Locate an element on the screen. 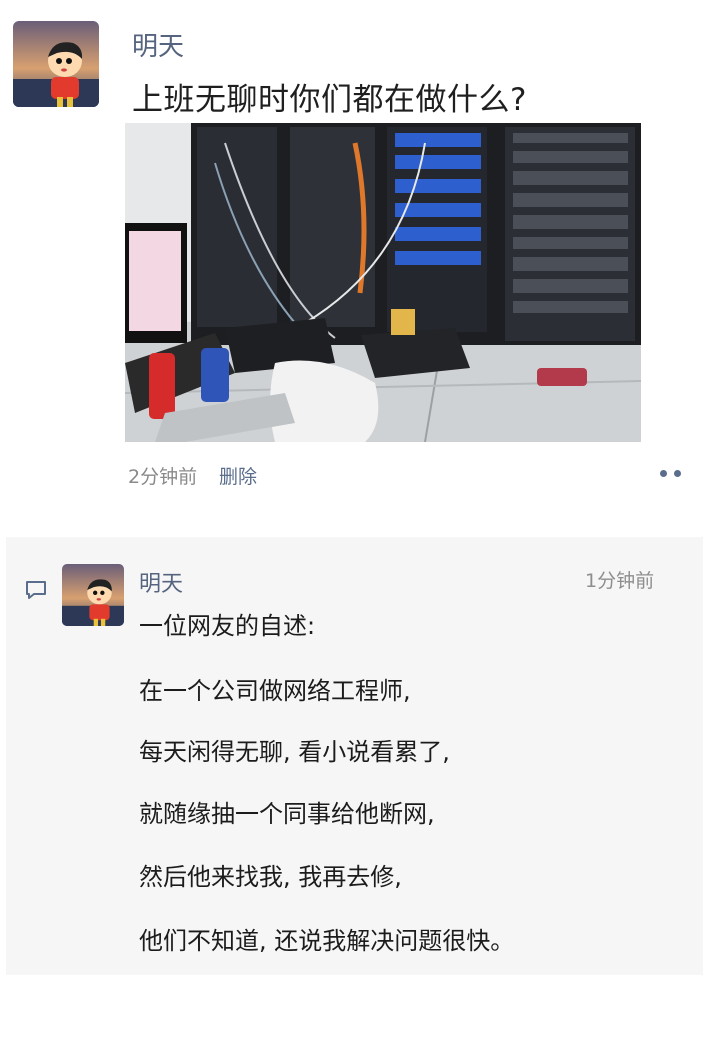 This screenshot has width=719, height=1054. comment-timestamp: 1分钟前 is located at coordinates (620, 581).